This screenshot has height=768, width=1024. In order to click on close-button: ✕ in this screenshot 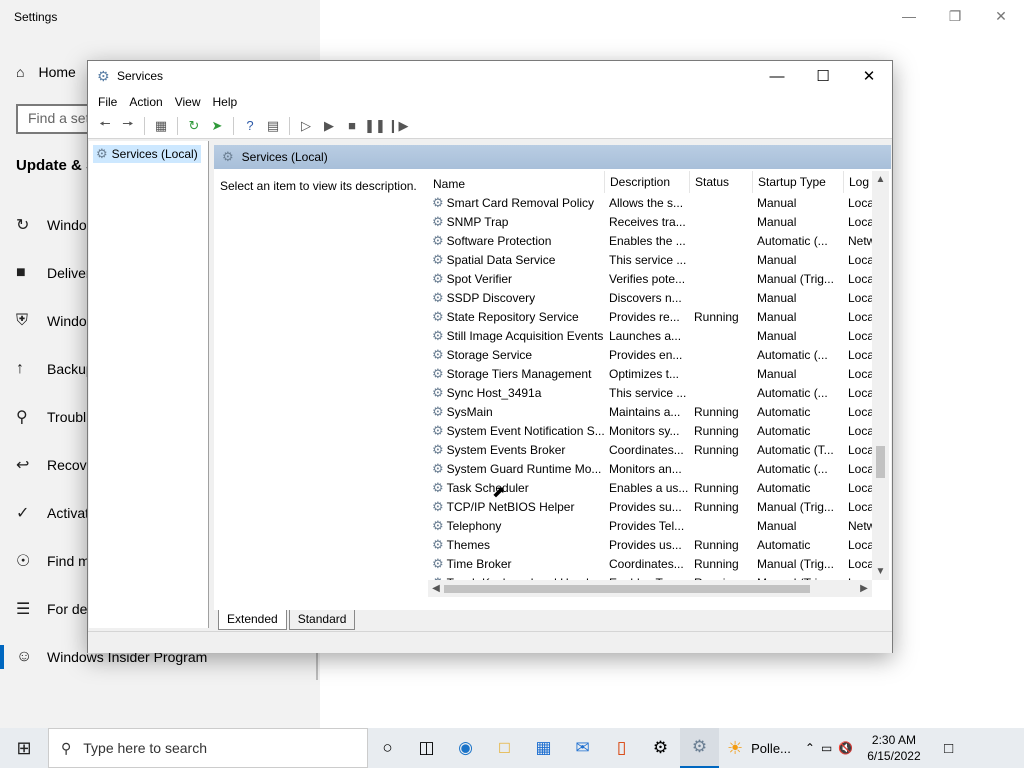, I will do `click(869, 76)`.